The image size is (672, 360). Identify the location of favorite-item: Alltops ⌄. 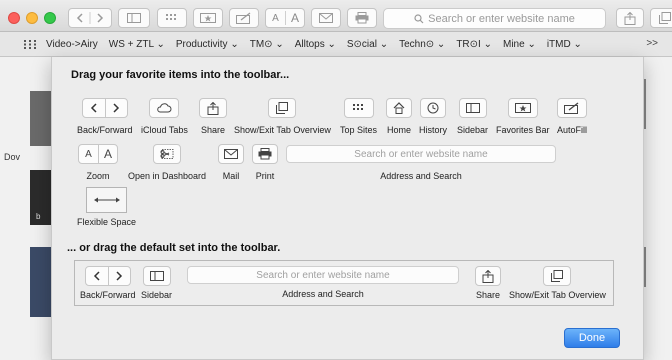
(315, 44).